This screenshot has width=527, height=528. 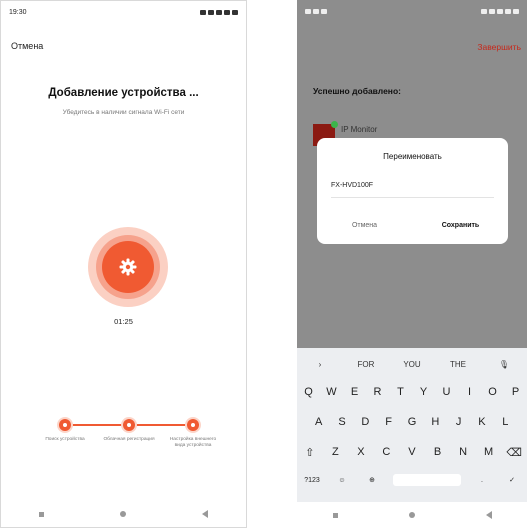 What do you see at coordinates (499, 47) in the screenshot?
I see `finish-button: Завершить` at bounding box center [499, 47].